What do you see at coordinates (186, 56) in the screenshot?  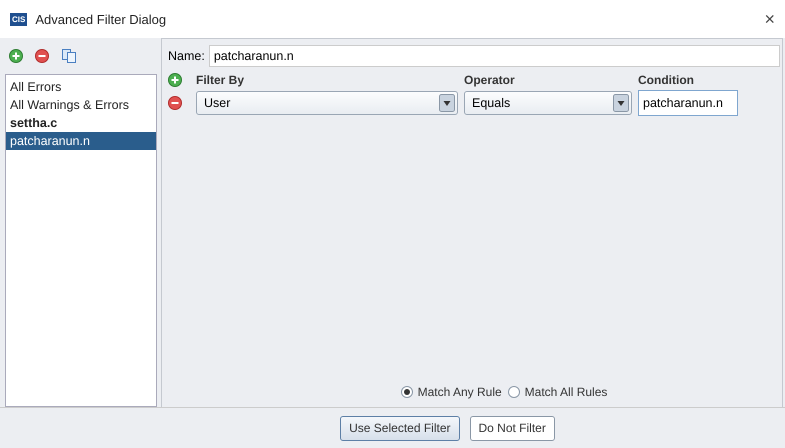 I see `name-label: Name:` at bounding box center [186, 56].